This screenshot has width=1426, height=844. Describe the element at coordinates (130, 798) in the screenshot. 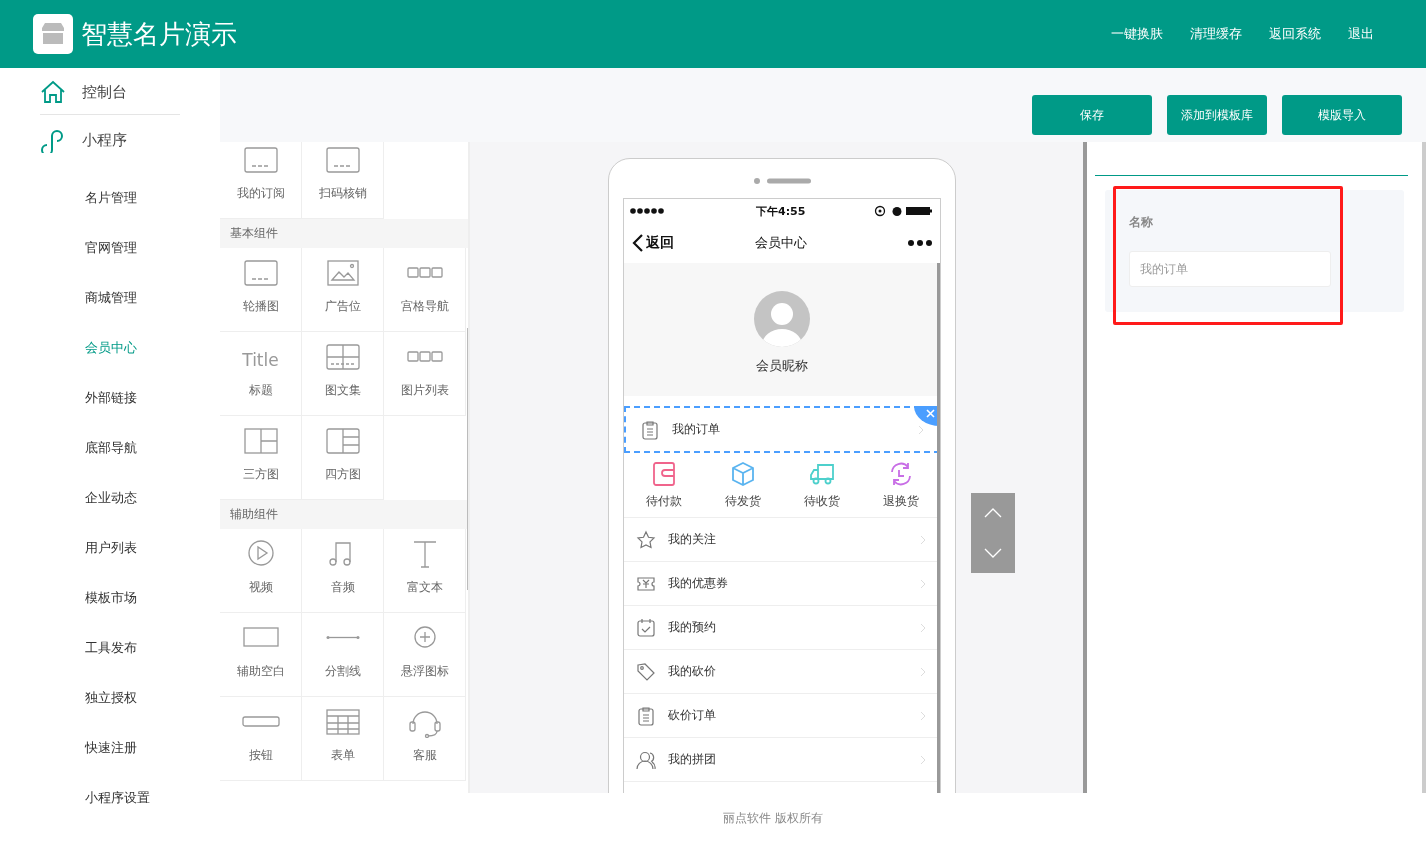

I see `sidebar-subitem: 小程序设置` at that location.